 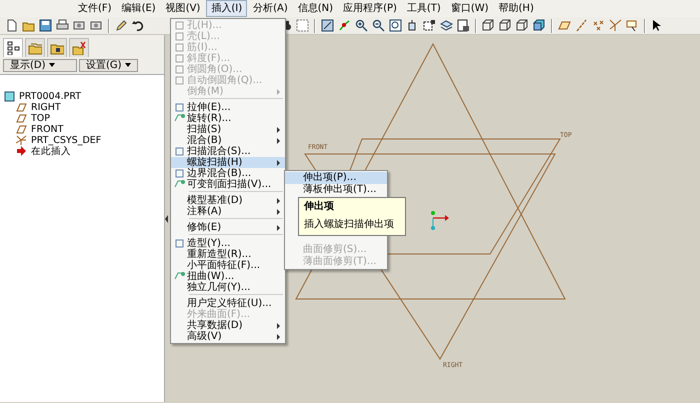 What do you see at coordinates (227, 8) in the screenshot?
I see `menu-item: 插入(I)` at bounding box center [227, 8].